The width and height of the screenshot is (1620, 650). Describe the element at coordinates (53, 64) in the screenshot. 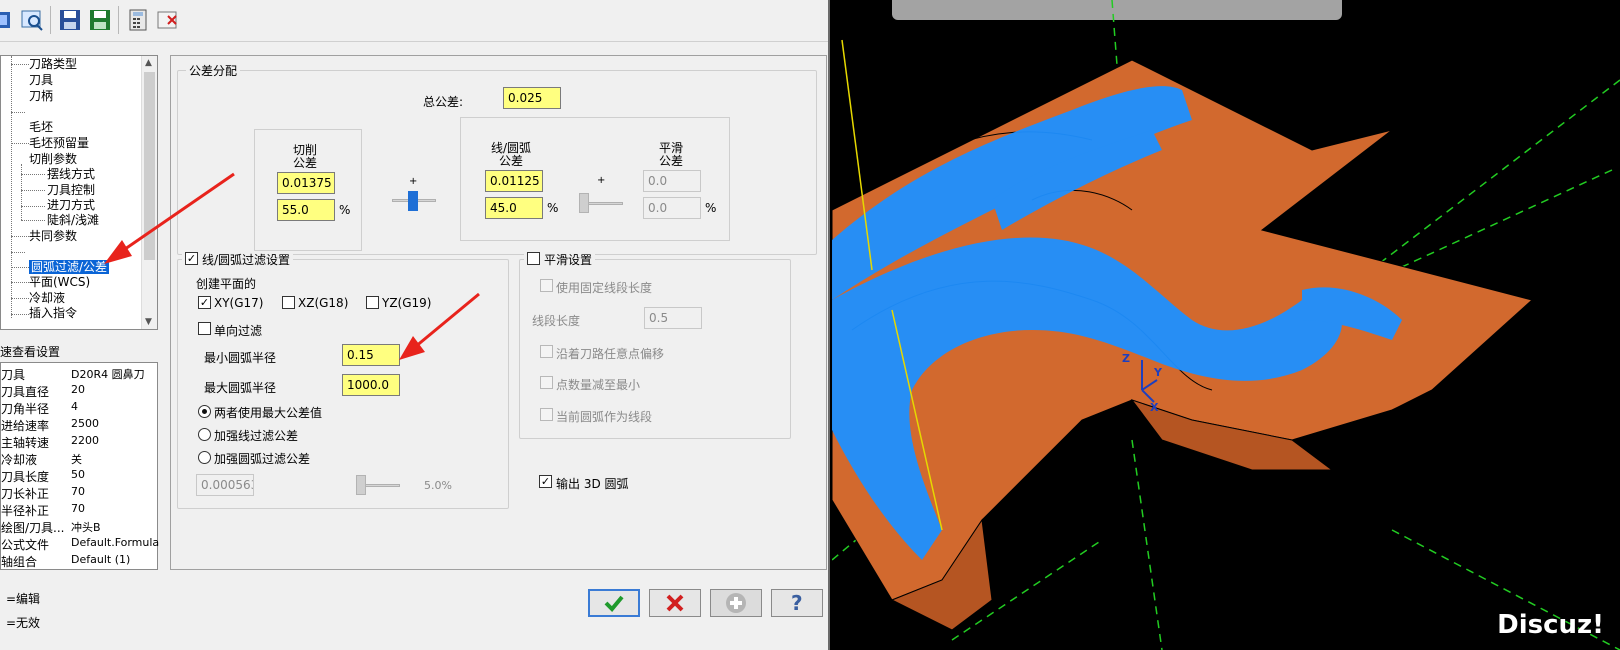

I see `tree-item-toolpath-type: 刀路类型` at that location.